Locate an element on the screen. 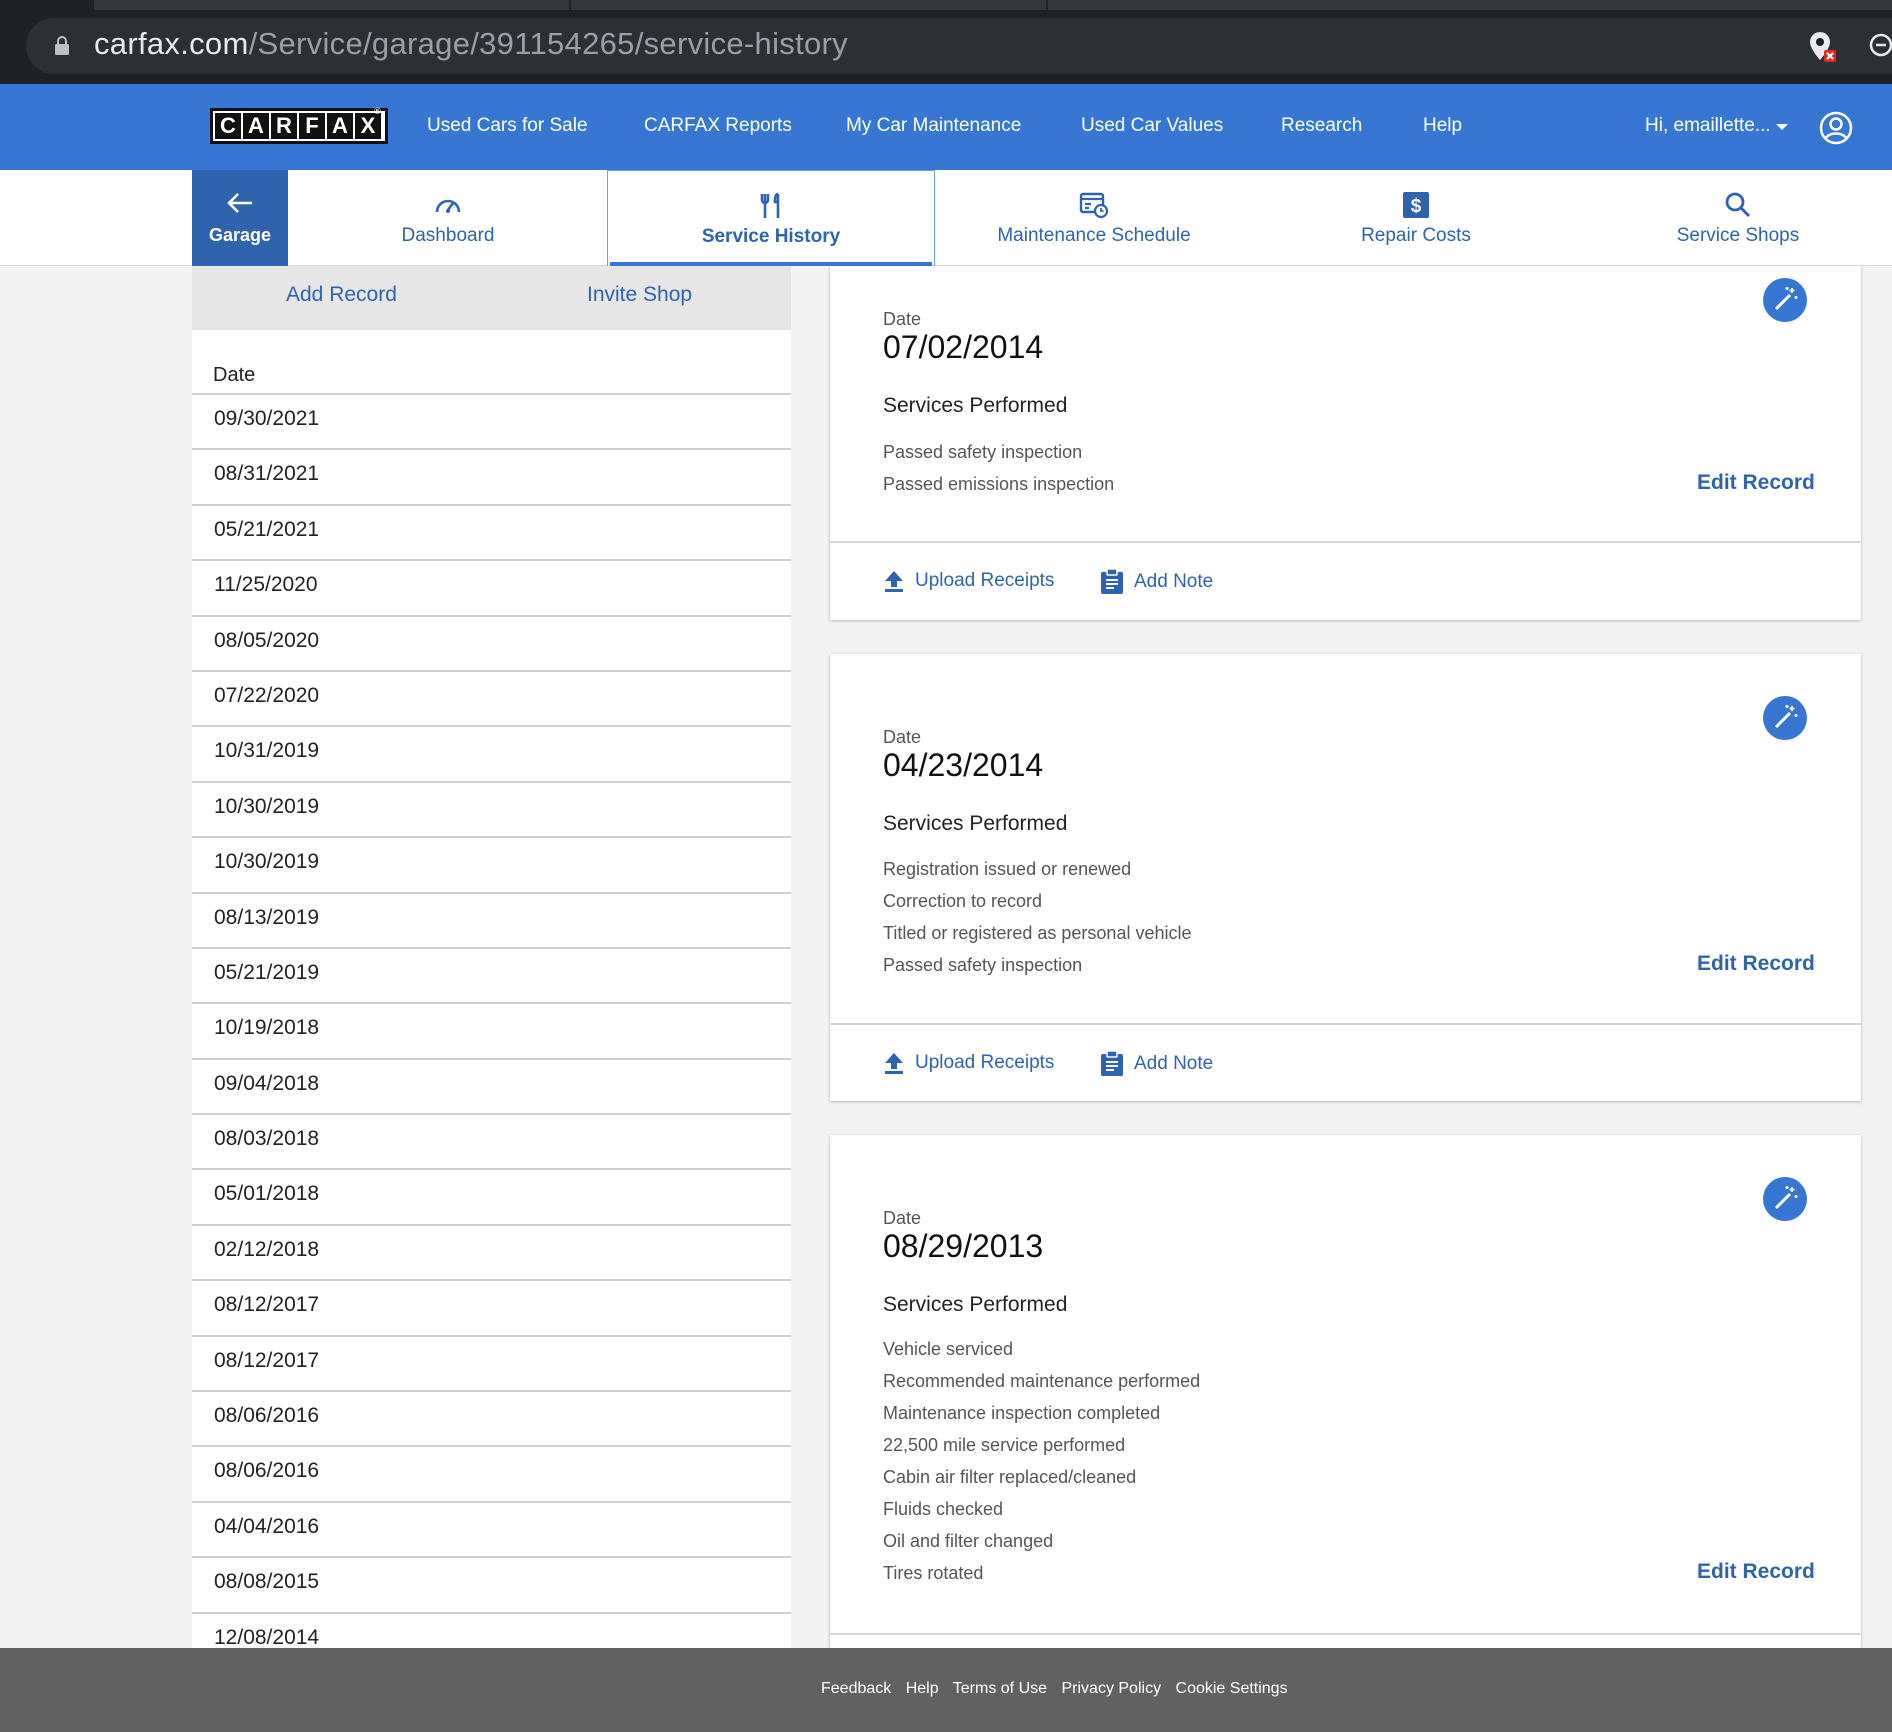 Image resolution: width=1892 pixels, height=1732 pixels. tab-repair-costs: $ Repair Costs is located at coordinates (1416, 218).